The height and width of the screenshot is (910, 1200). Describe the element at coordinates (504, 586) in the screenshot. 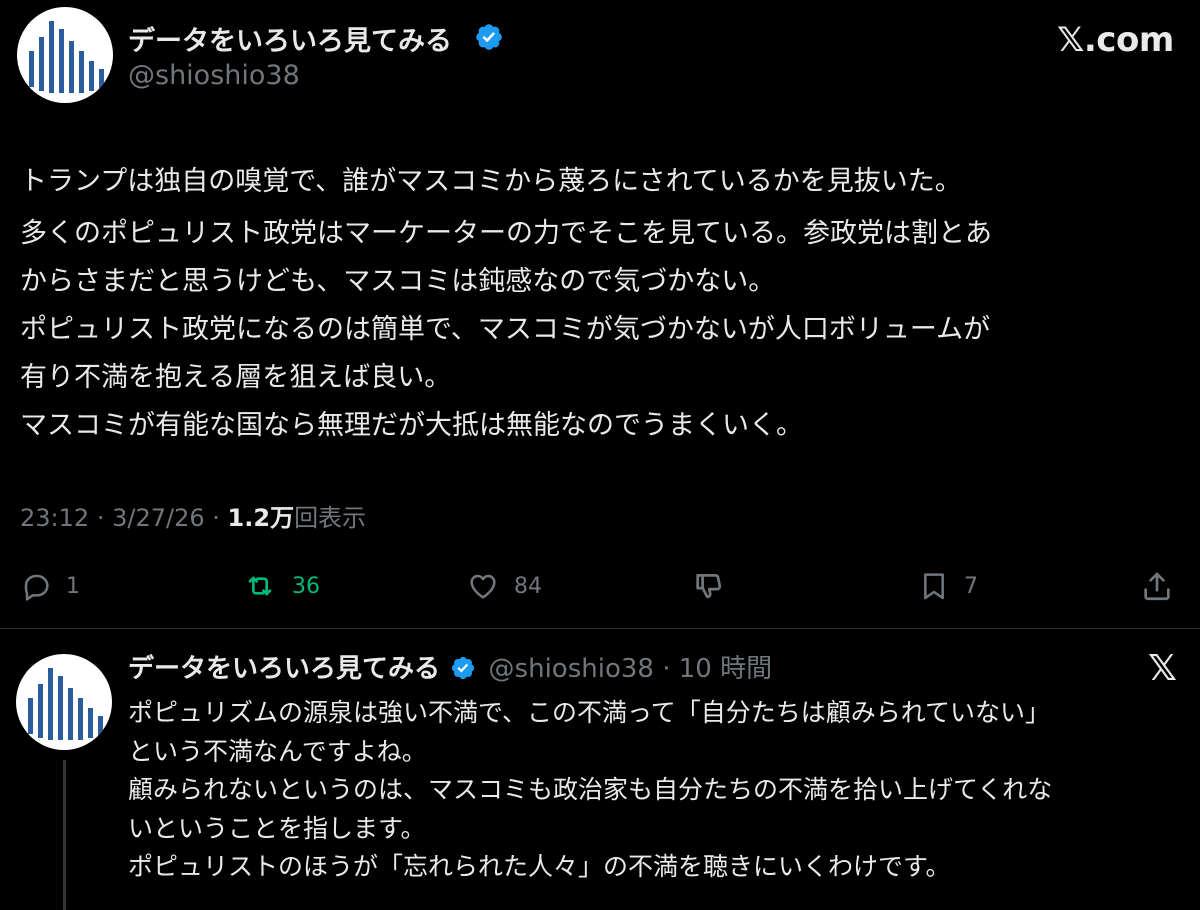

I see `like-button: 84` at that location.